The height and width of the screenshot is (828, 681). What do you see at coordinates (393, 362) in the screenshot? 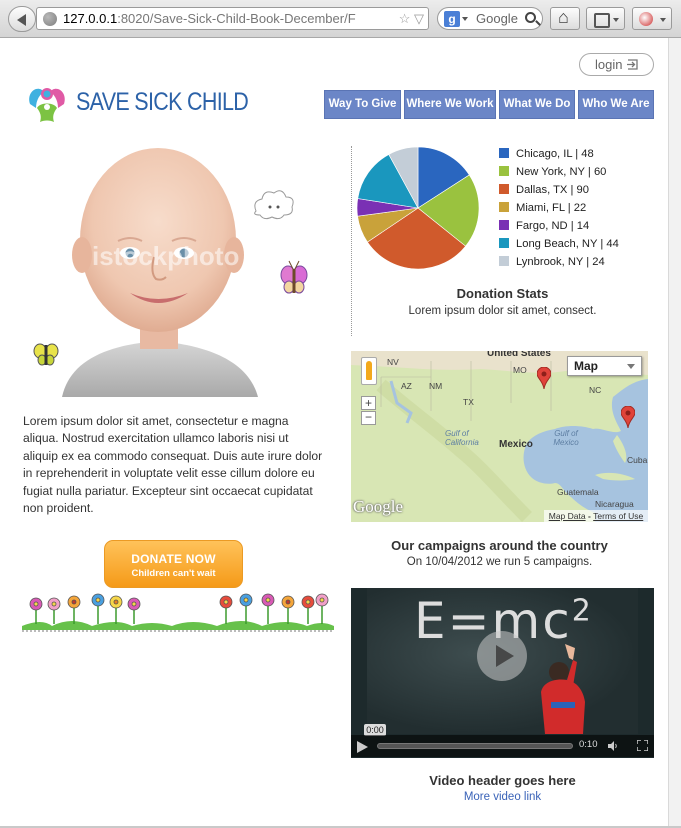
I see `map-label-nv: NV` at bounding box center [393, 362].